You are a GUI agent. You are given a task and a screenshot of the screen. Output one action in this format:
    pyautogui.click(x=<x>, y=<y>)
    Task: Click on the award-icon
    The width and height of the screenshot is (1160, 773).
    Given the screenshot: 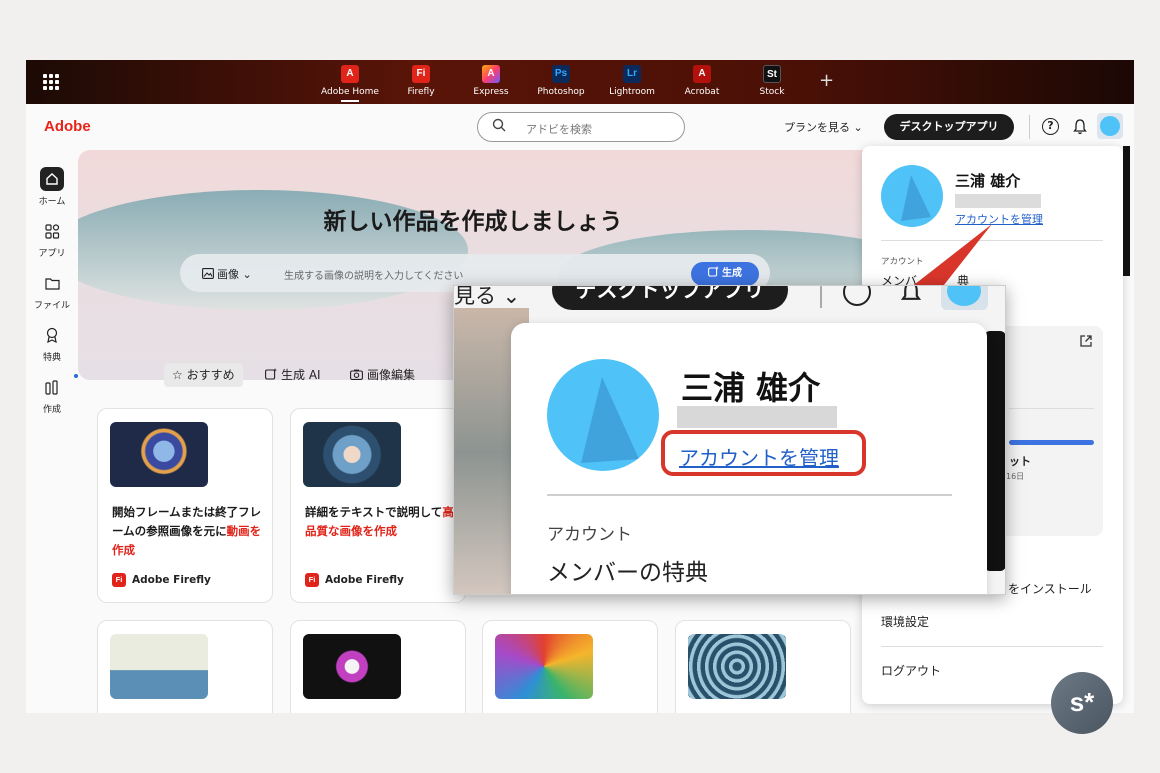 What is the action you would take?
    pyautogui.click(x=52, y=335)
    